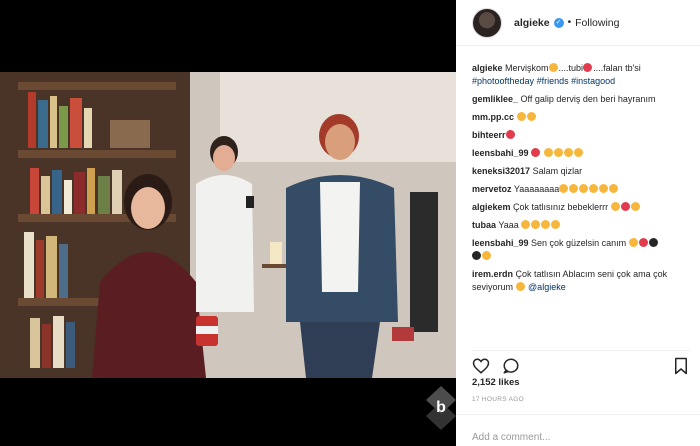  Describe the element at coordinates (593, 81) in the screenshot. I see `hashtag-link: #instagood` at that location.